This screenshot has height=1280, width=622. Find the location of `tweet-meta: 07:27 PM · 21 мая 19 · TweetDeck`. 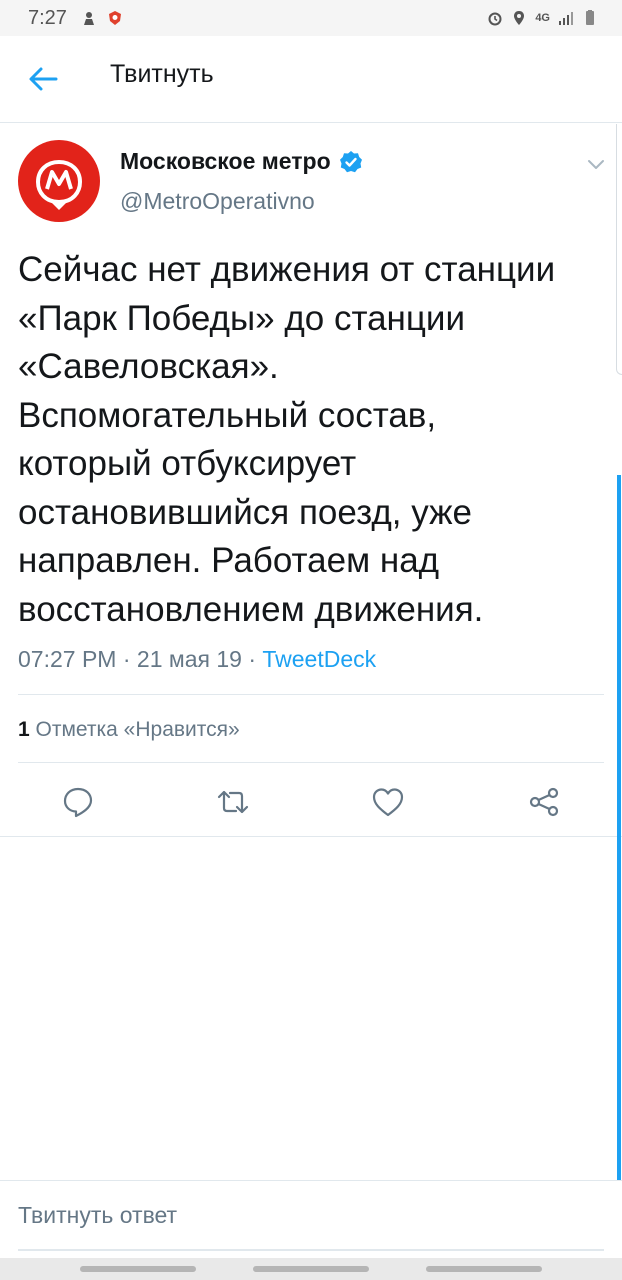

tweet-meta: 07:27 PM · 21 мая 19 · TweetDeck is located at coordinates (197, 659).